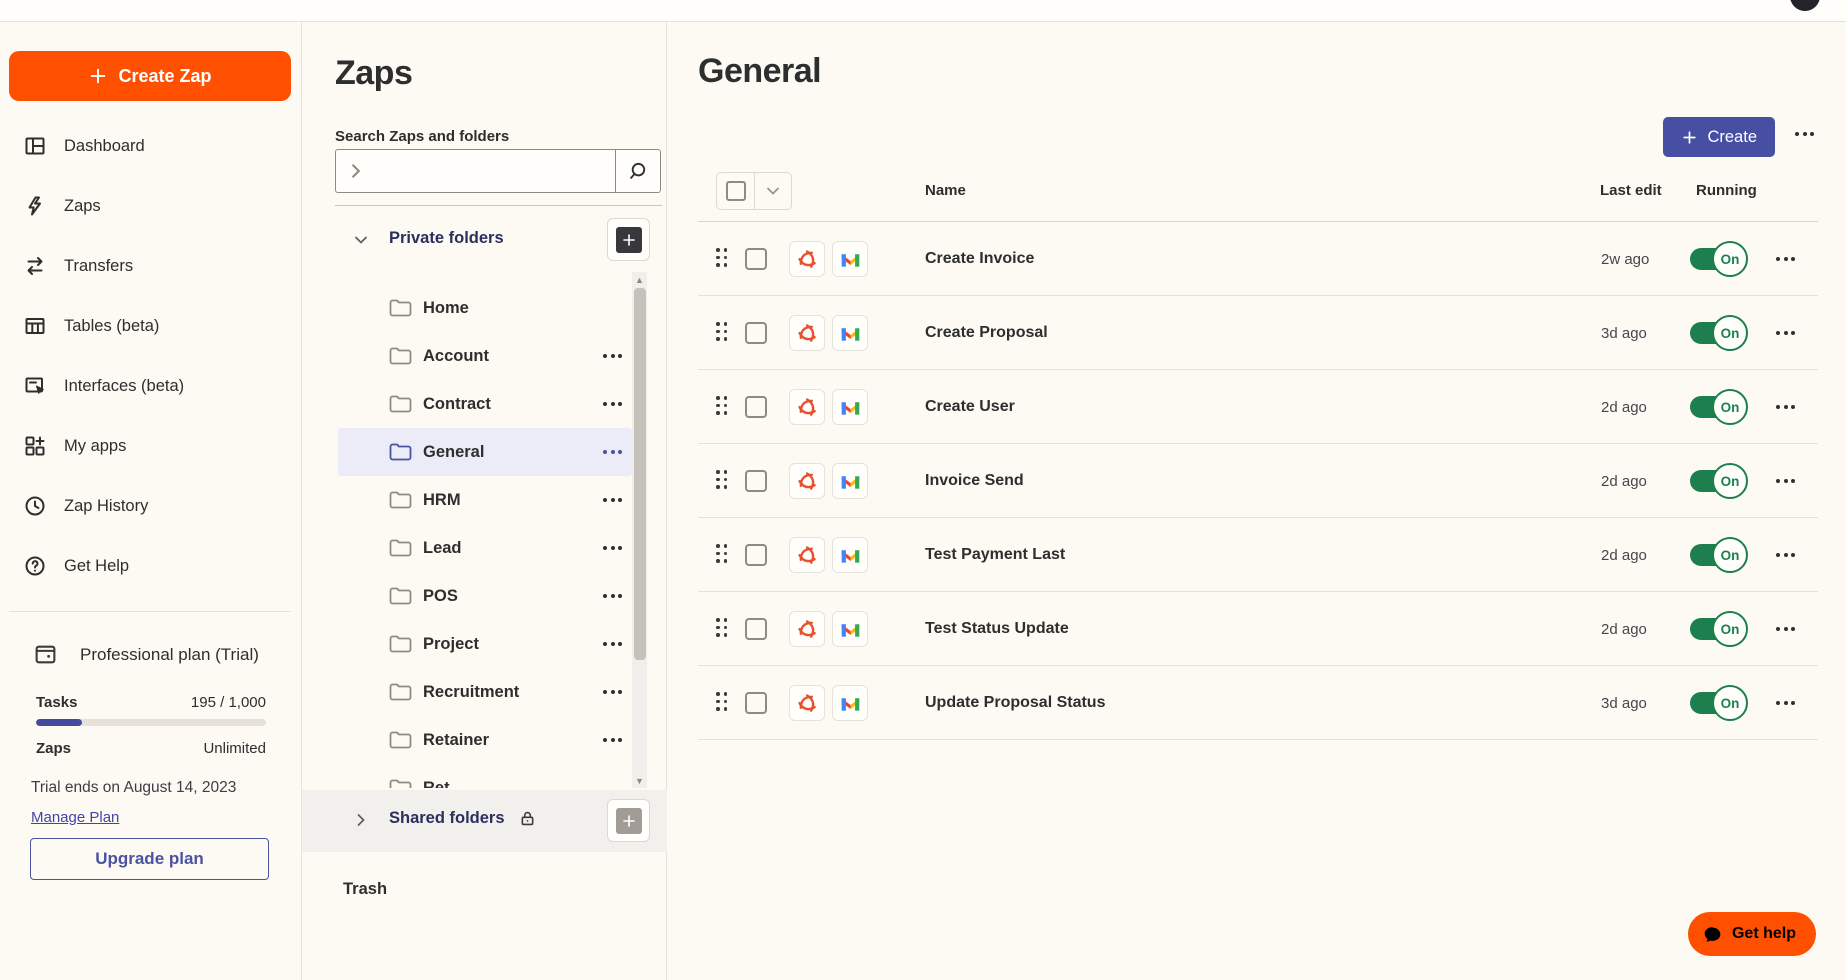 This screenshot has width=1846, height=980. I want to click on scrollbar-thumb, so click(639, 474).